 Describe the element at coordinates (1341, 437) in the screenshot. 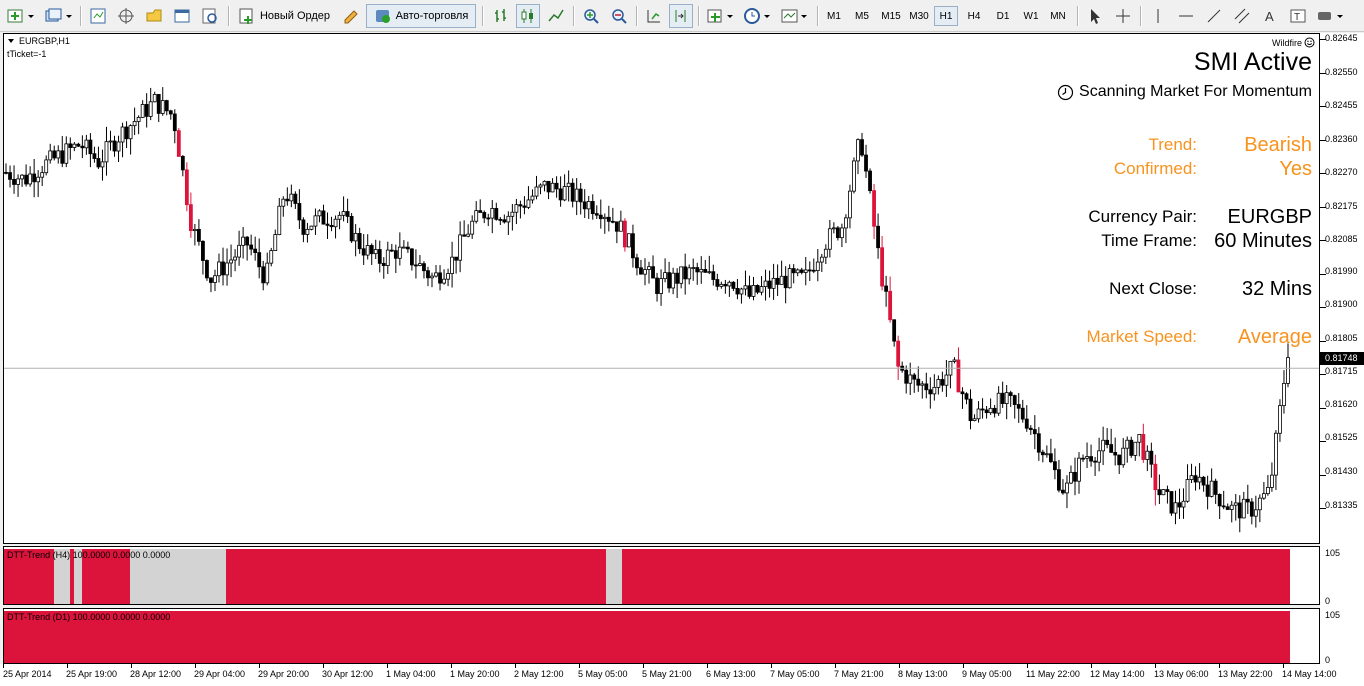

I see `price-tick-label: 0.81525` at that location.